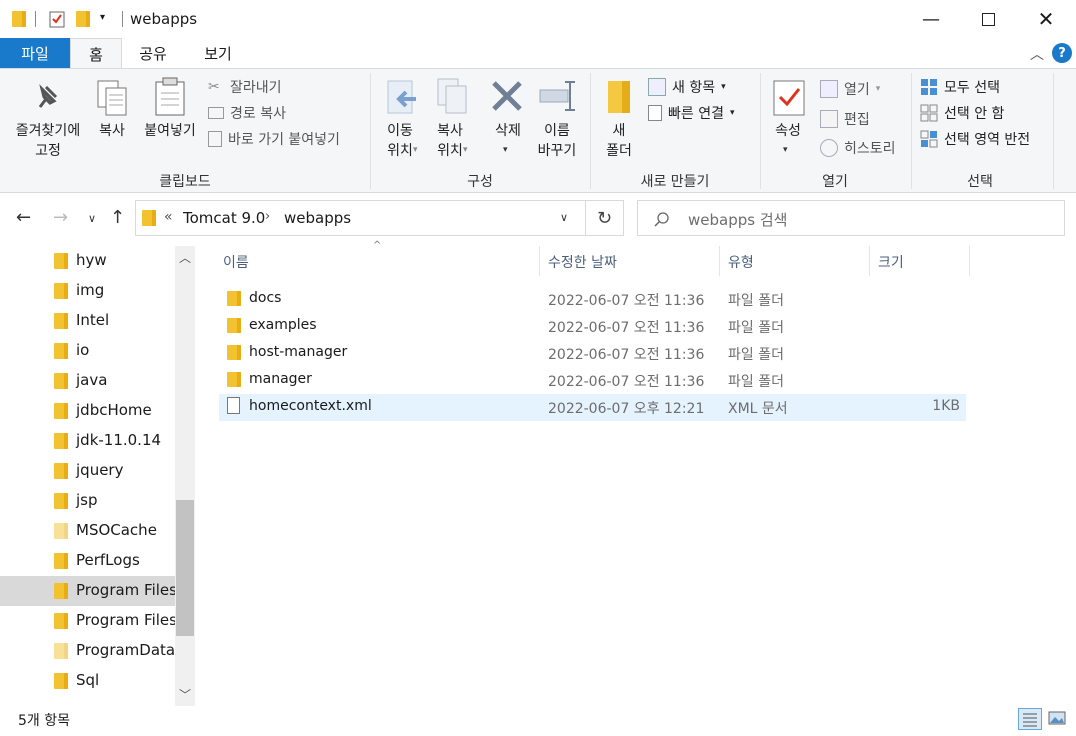 The width and height of the screenshot is (1076, 736). I want to click on properties-quick-icon, so click(57, 19).